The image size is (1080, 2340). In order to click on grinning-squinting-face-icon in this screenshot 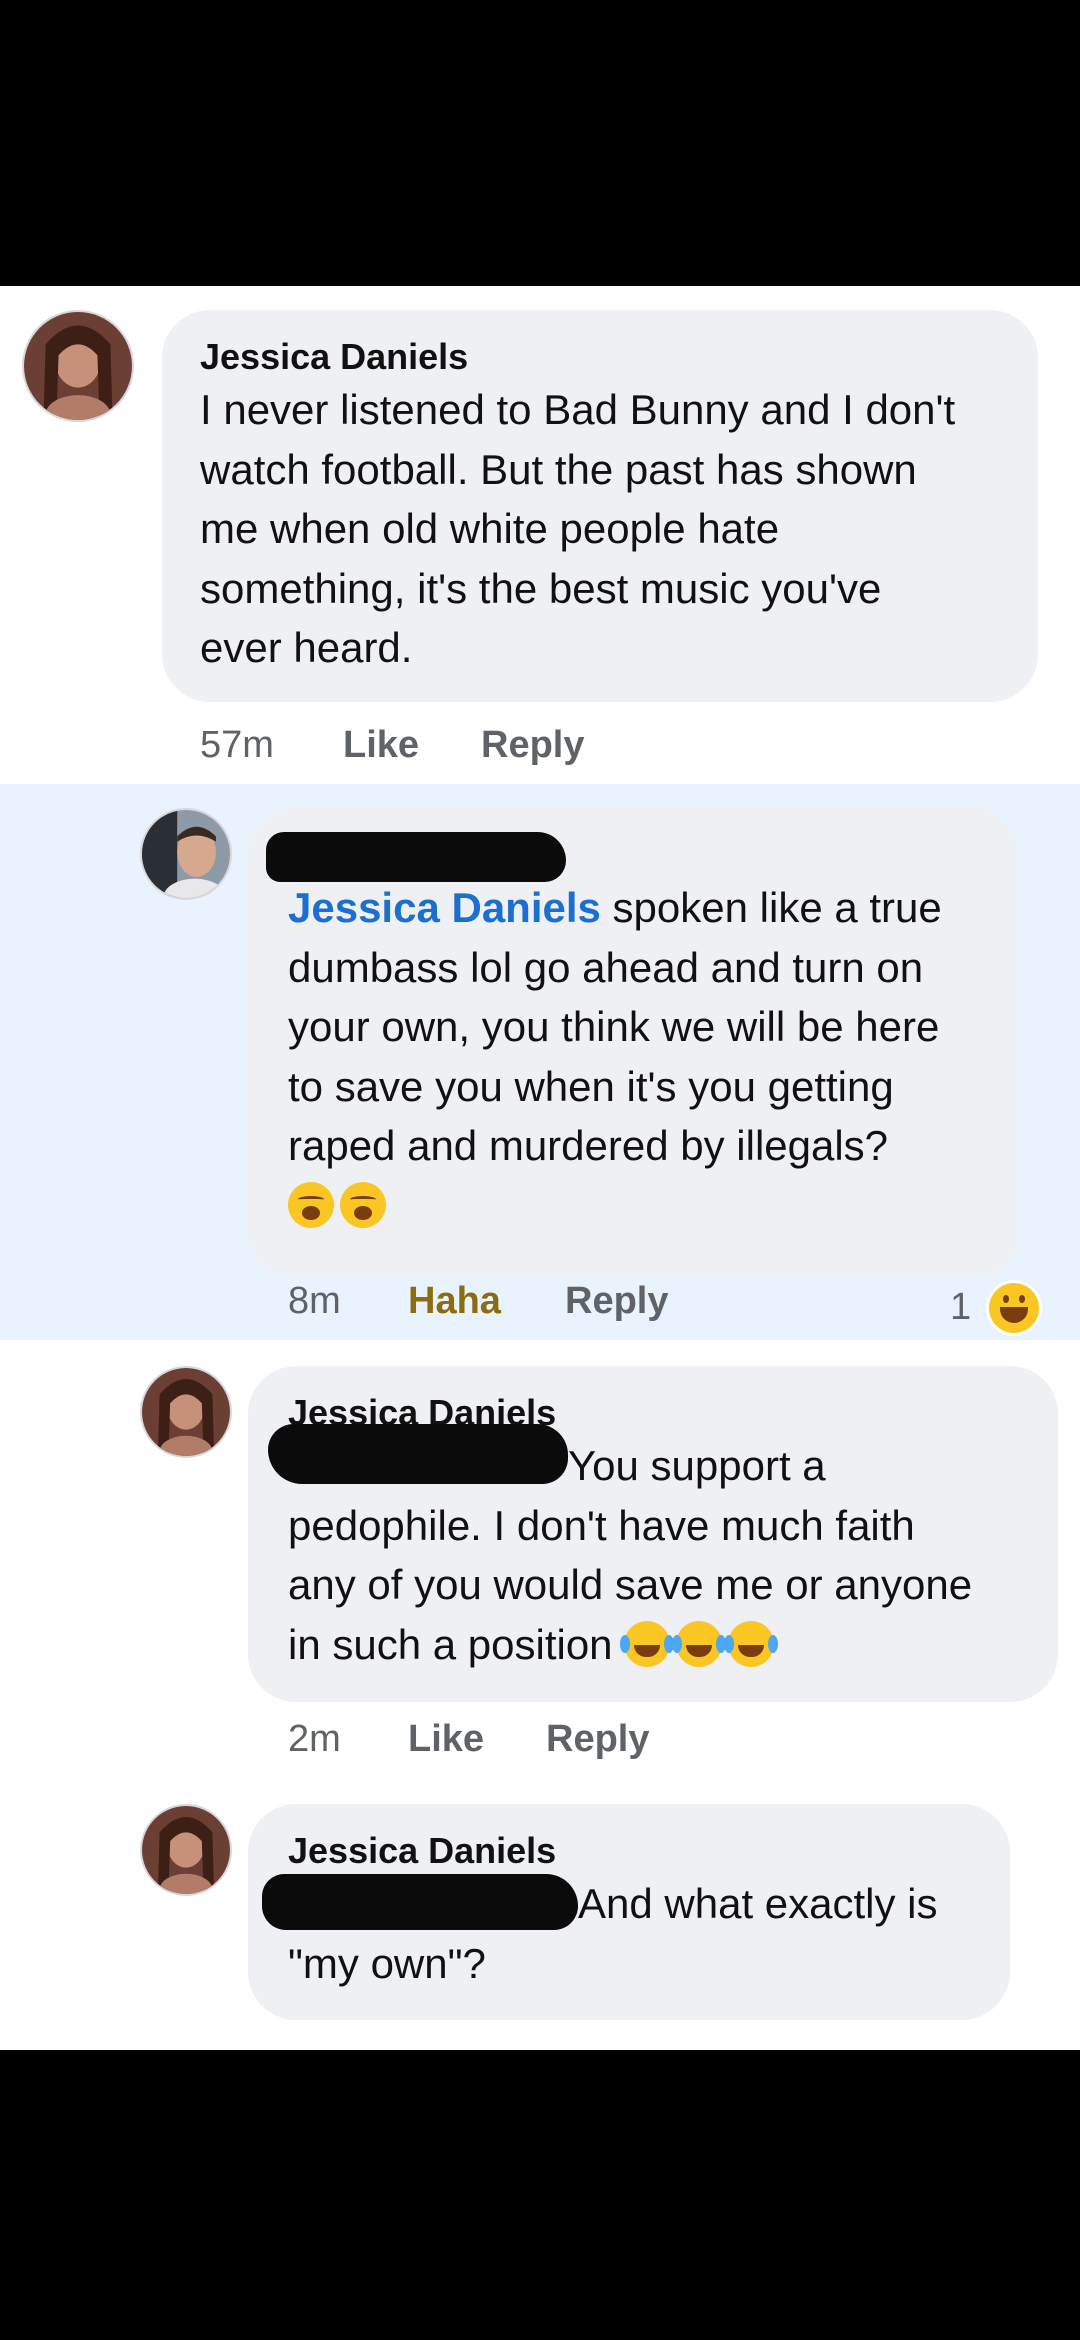, I will do `click(1014, 1308)`.